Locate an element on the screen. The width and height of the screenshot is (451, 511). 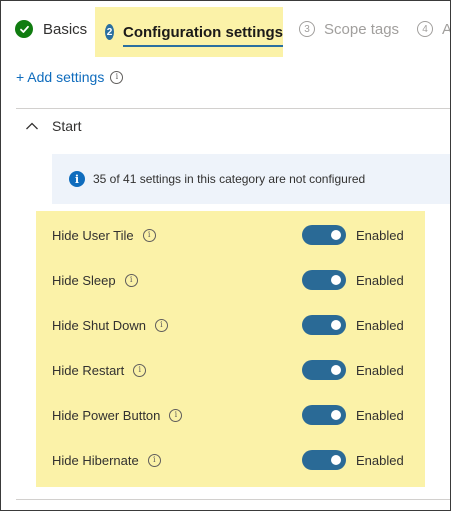
step-number-badge: 2 is located at coordinates (109, 32).